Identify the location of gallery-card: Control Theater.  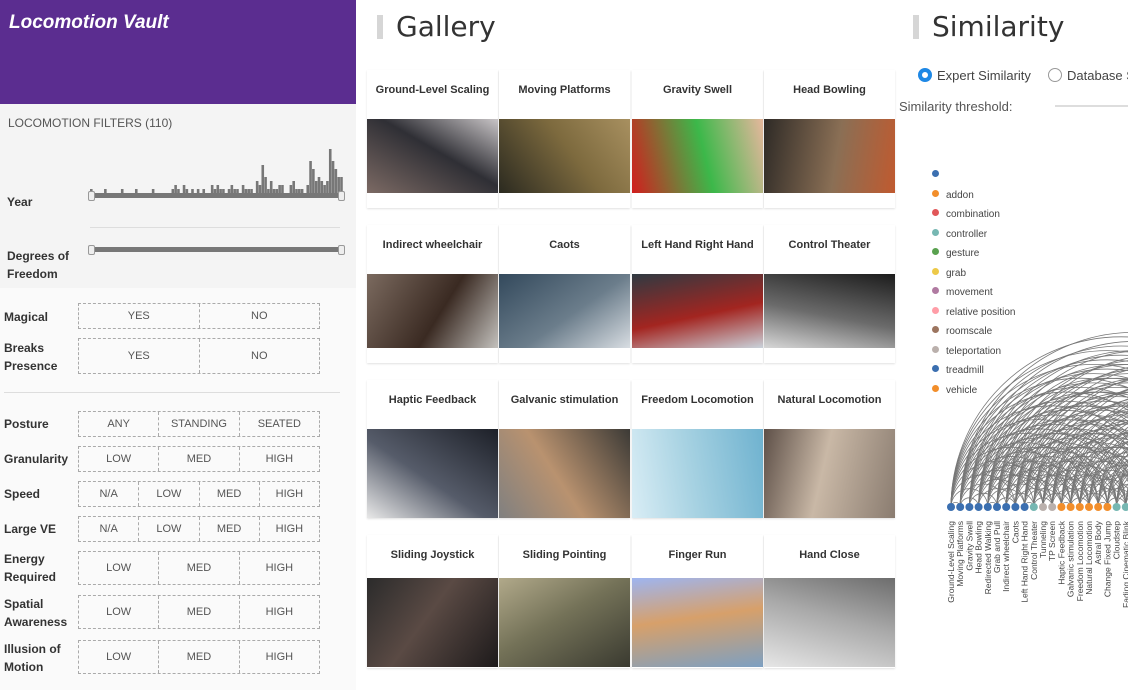
(829, 294).